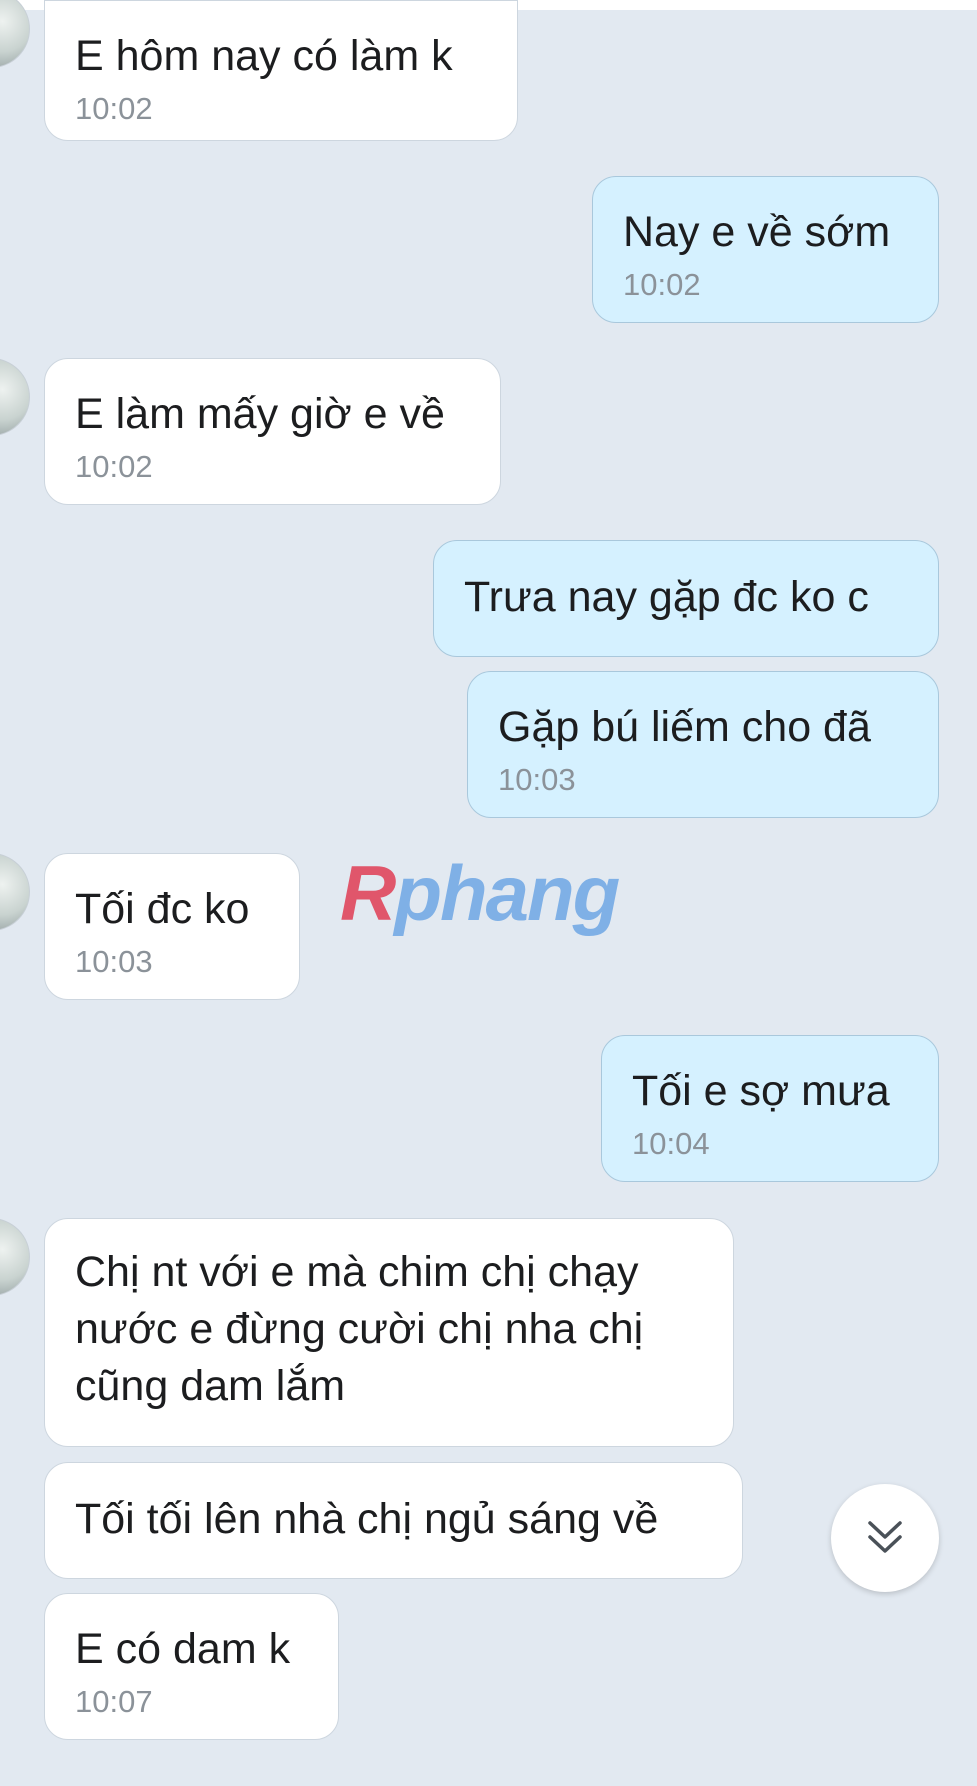 This screenshot has height=1786, width=977. I want to click on watermark-logo: Rphang, so click(480, 893).